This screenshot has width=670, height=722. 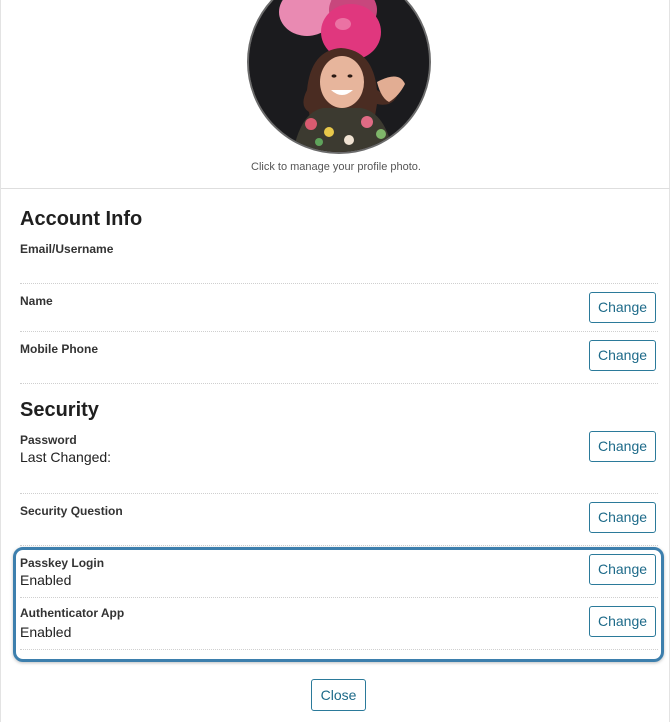 What do you see at coordinates (67, 249) in the screenshot?
I see `email-username-label: Email/Username` at bounding box center [67, 249].